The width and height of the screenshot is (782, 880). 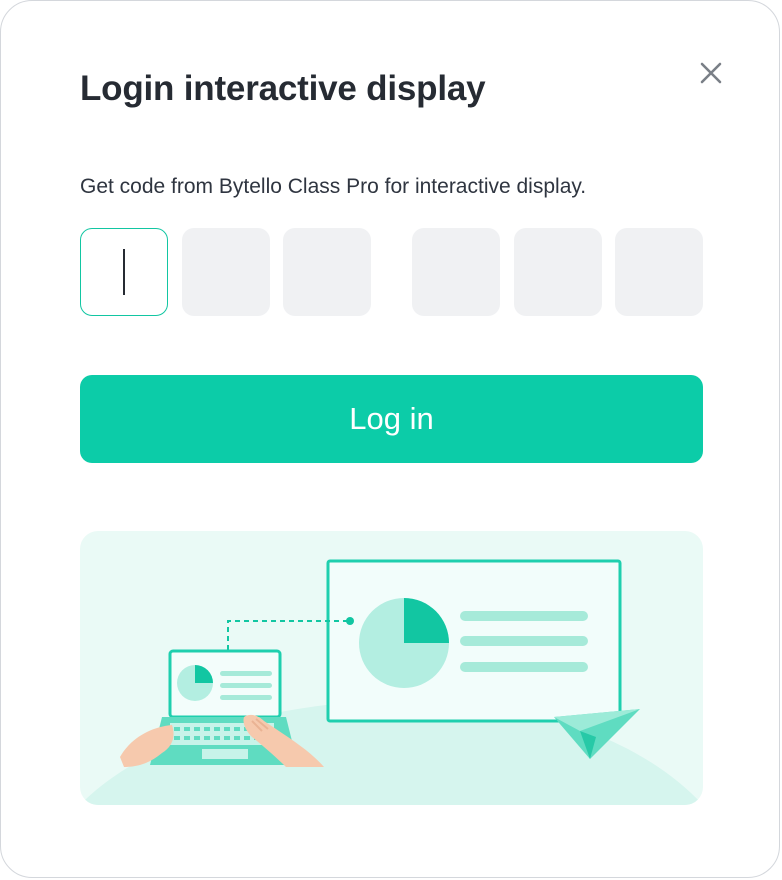 I want to click on dialog-title: Login interactive display, so click(x=283, y=88).